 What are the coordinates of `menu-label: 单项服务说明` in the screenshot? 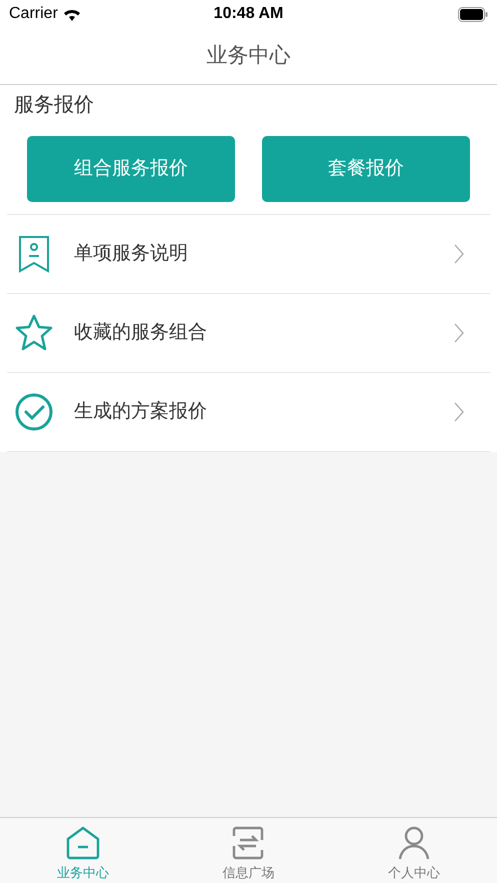 It's located at (131, 254).